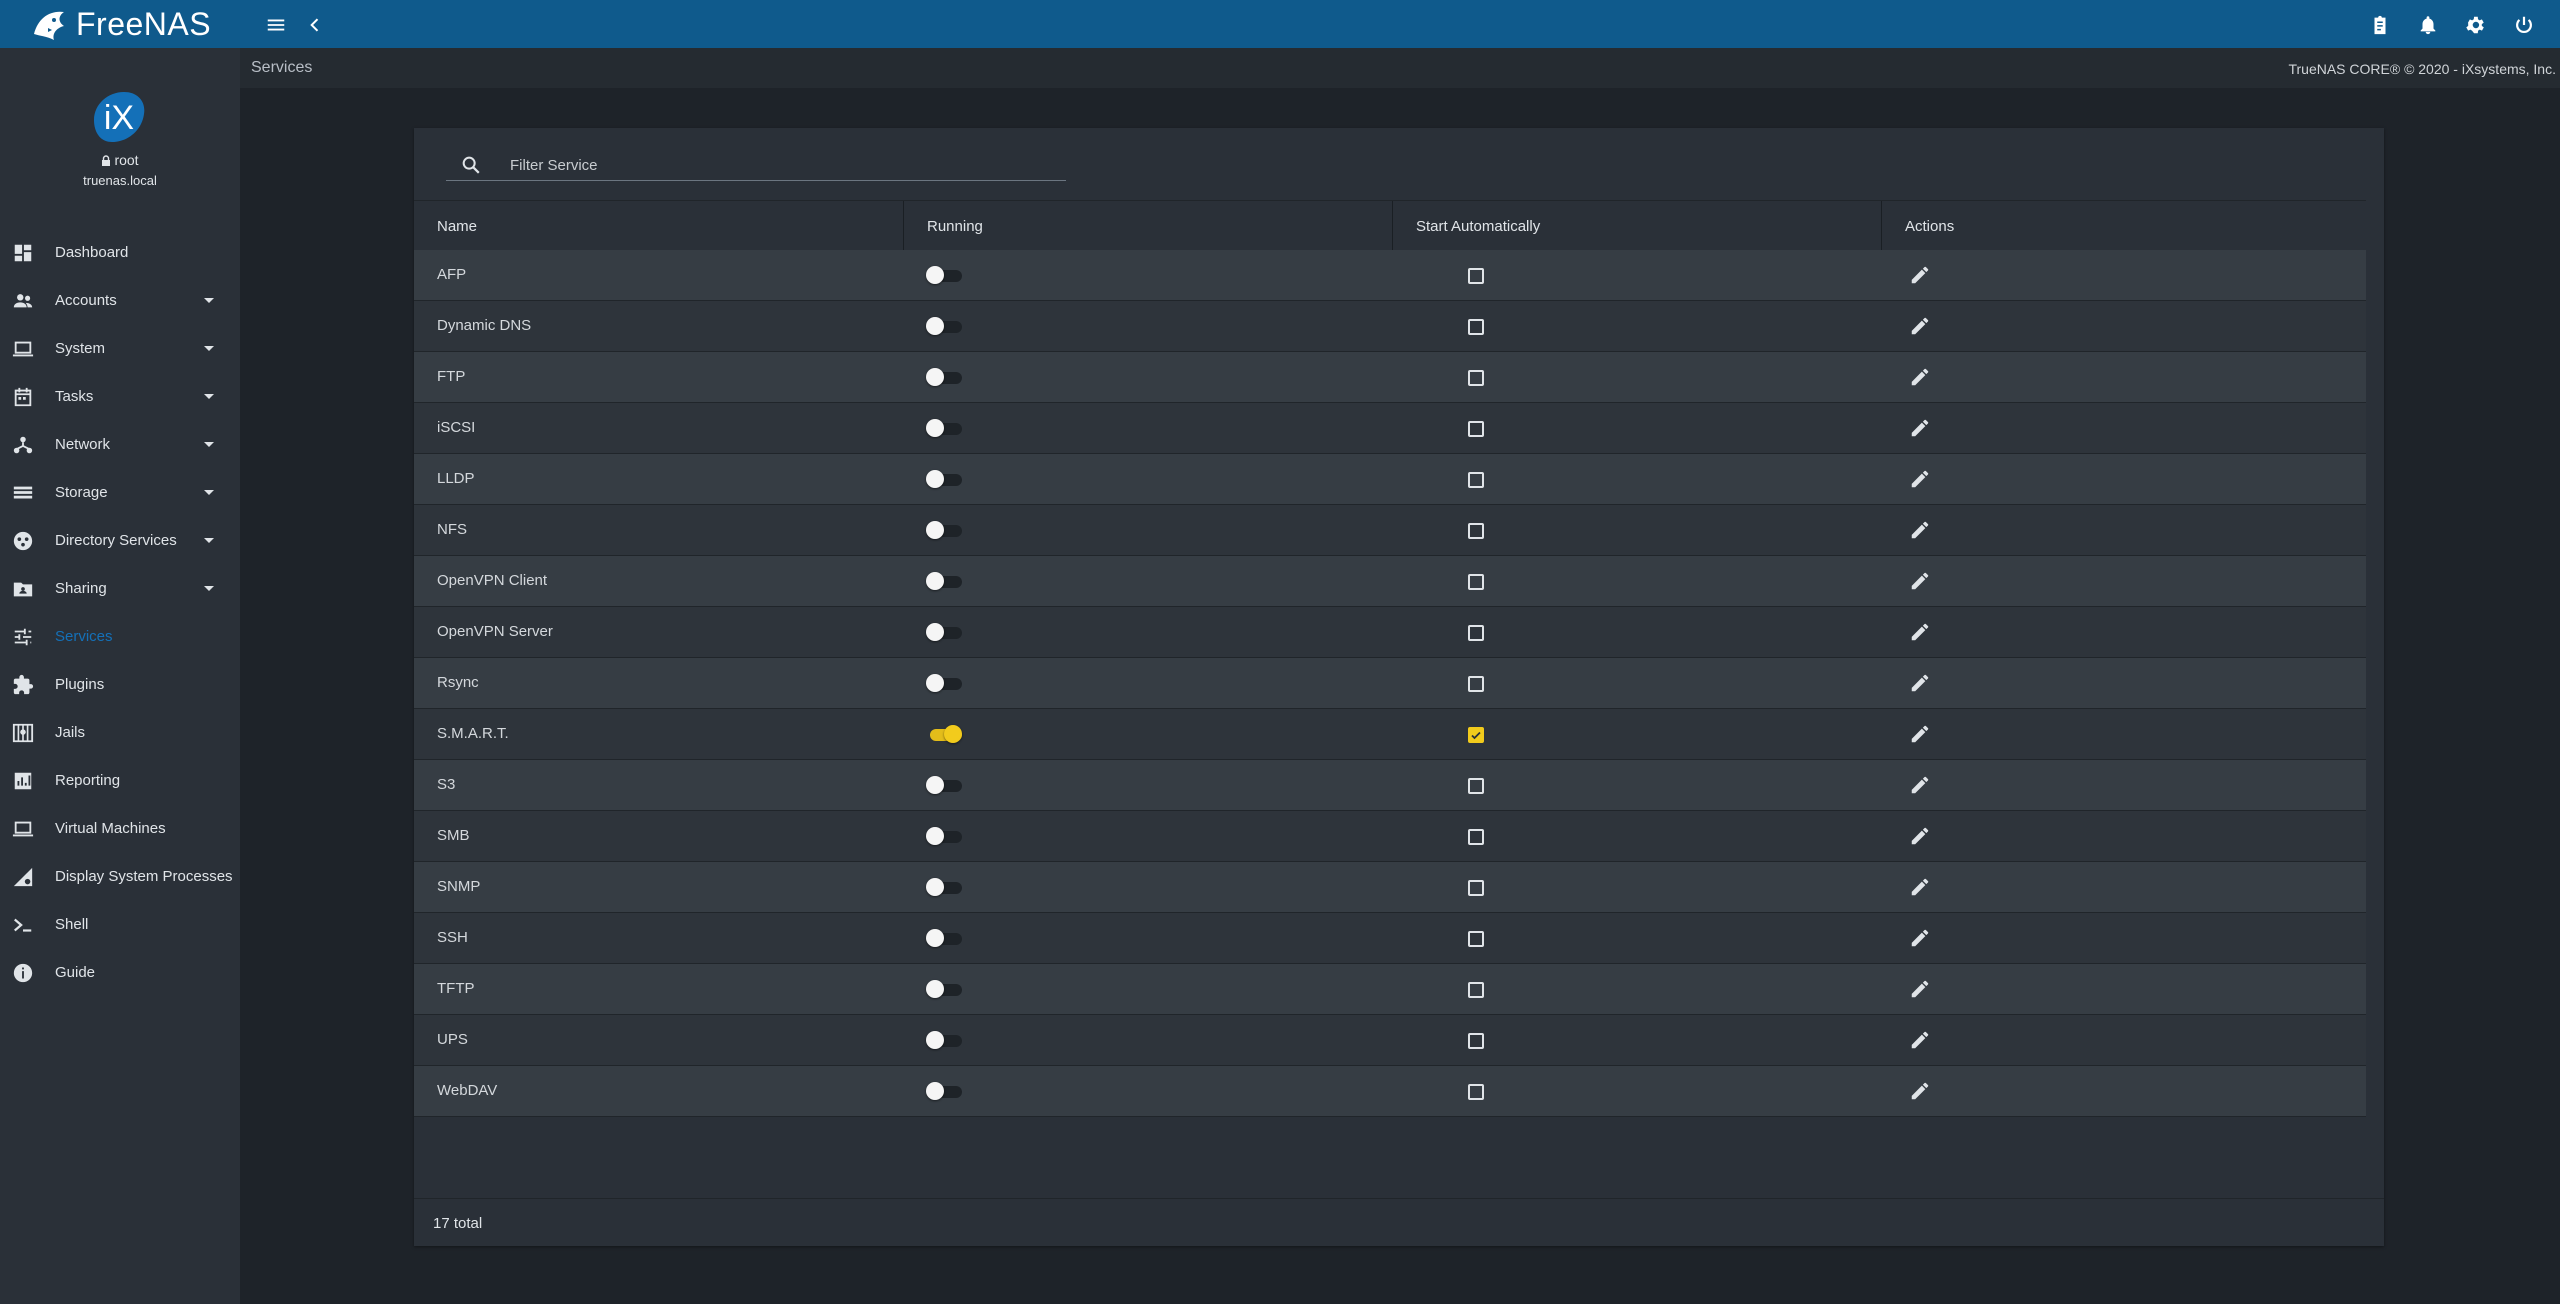  What do you see at coordinates (2428, 25) in the screenshot?
I see `alerts-button` at bounding box center [2428, 25].